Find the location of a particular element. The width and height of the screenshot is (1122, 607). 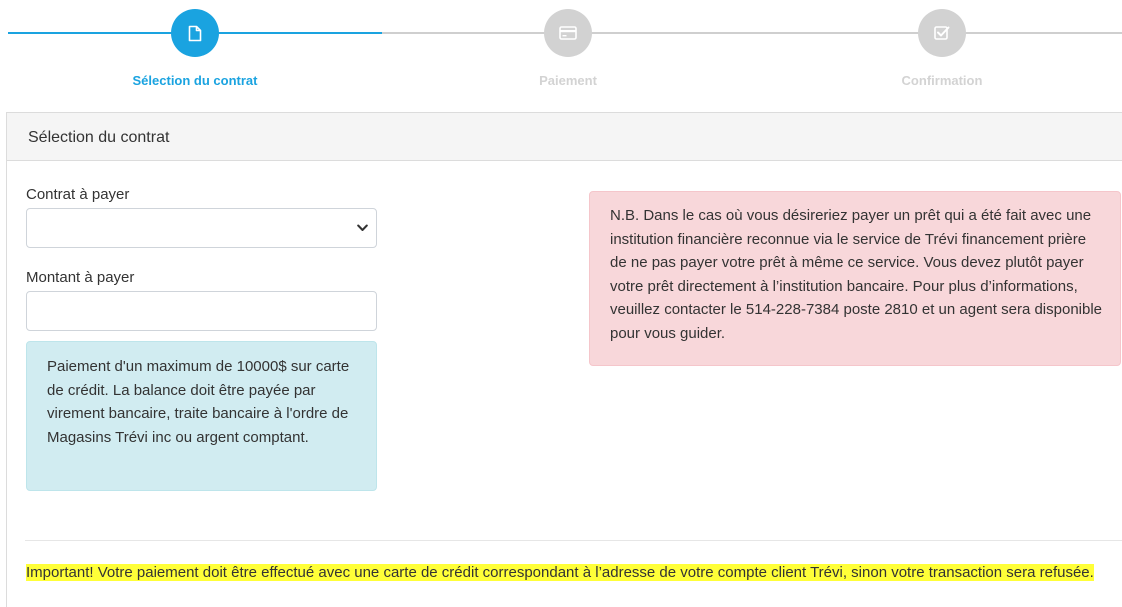

step-contract-circle is located at coordinates (195, 33).